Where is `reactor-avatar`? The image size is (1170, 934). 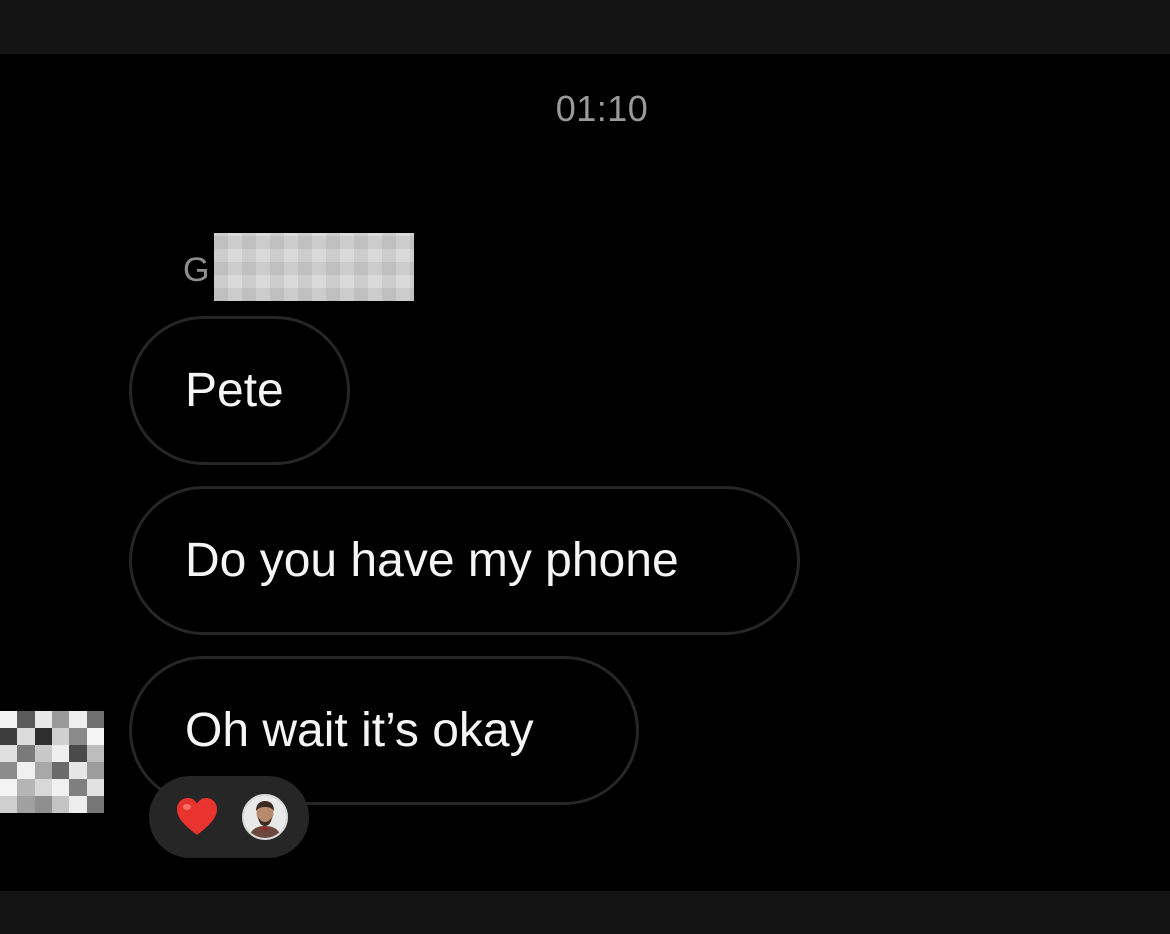
reactor-avatar is located at coordinates (265, 817).